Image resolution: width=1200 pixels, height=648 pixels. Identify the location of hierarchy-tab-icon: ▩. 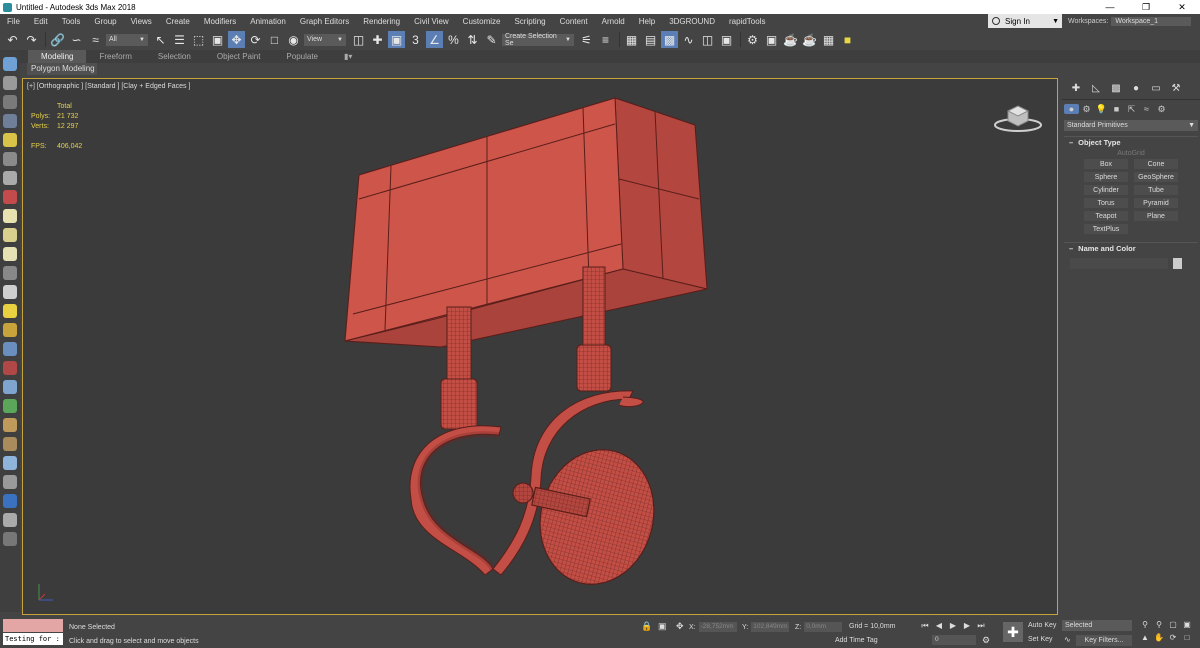
(1116, 88).